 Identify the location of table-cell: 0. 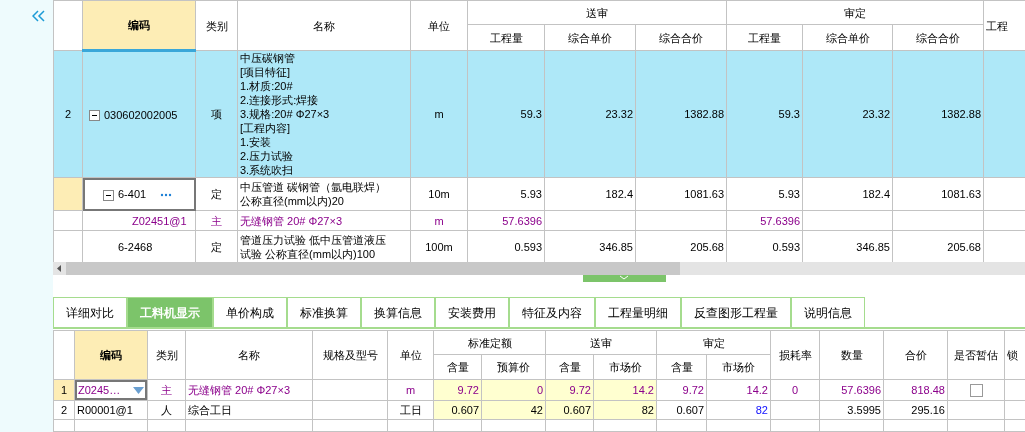
(795, 390).